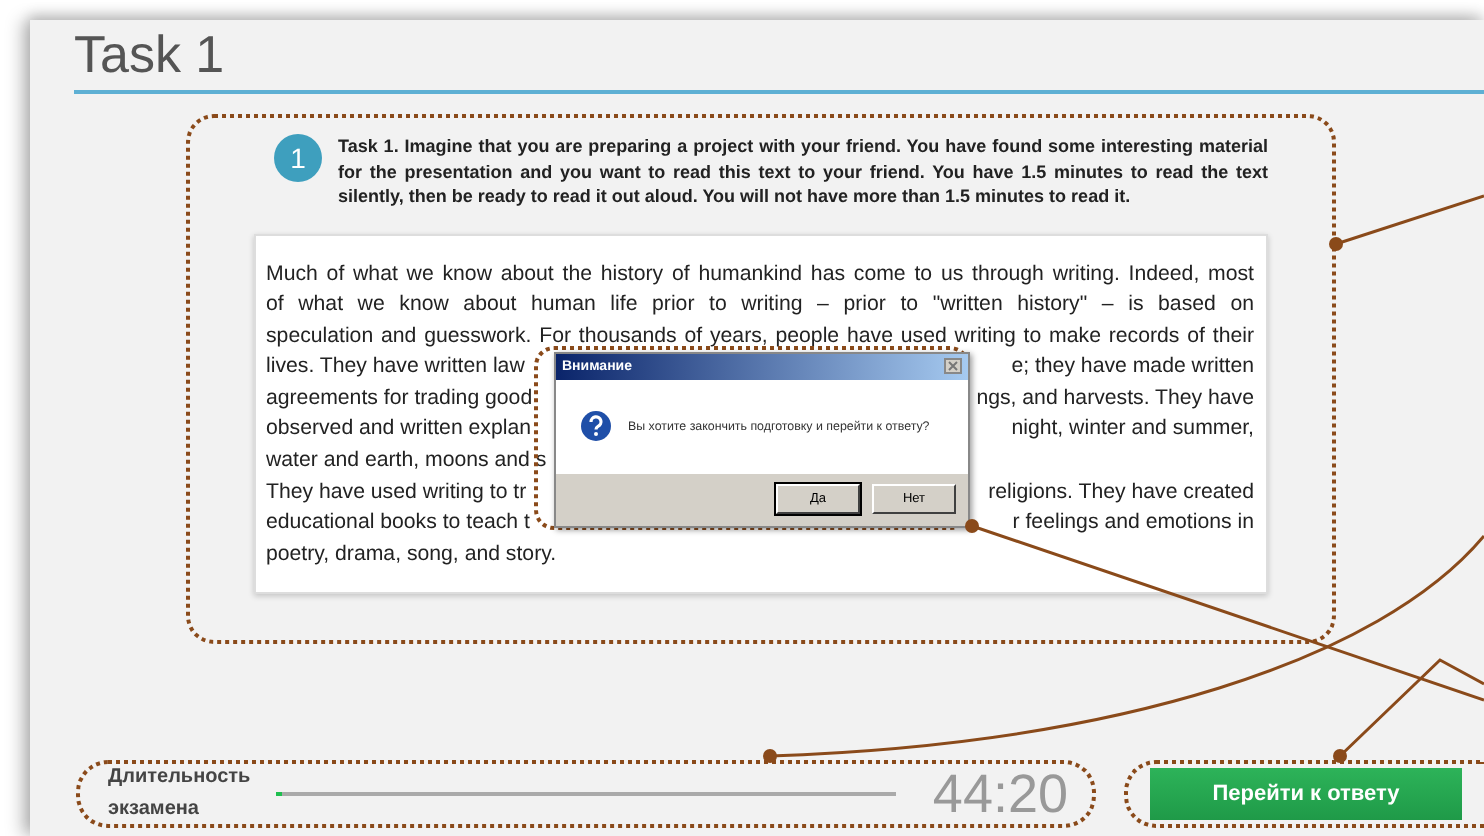  Describe the element at coordinates (596, 426) in the screenshot. I see `question-icon` at that location.